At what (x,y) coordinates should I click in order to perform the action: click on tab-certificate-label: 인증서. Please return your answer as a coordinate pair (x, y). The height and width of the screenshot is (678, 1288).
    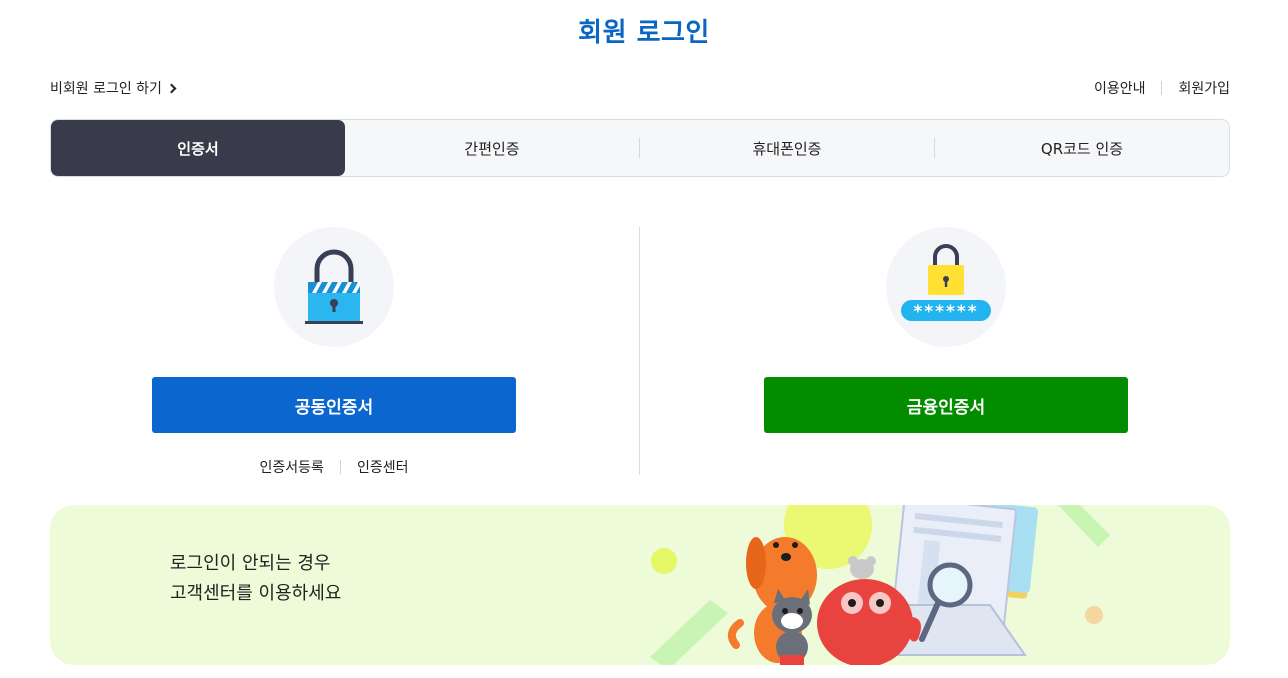
    Looking at the image, I should click on (198, 148).